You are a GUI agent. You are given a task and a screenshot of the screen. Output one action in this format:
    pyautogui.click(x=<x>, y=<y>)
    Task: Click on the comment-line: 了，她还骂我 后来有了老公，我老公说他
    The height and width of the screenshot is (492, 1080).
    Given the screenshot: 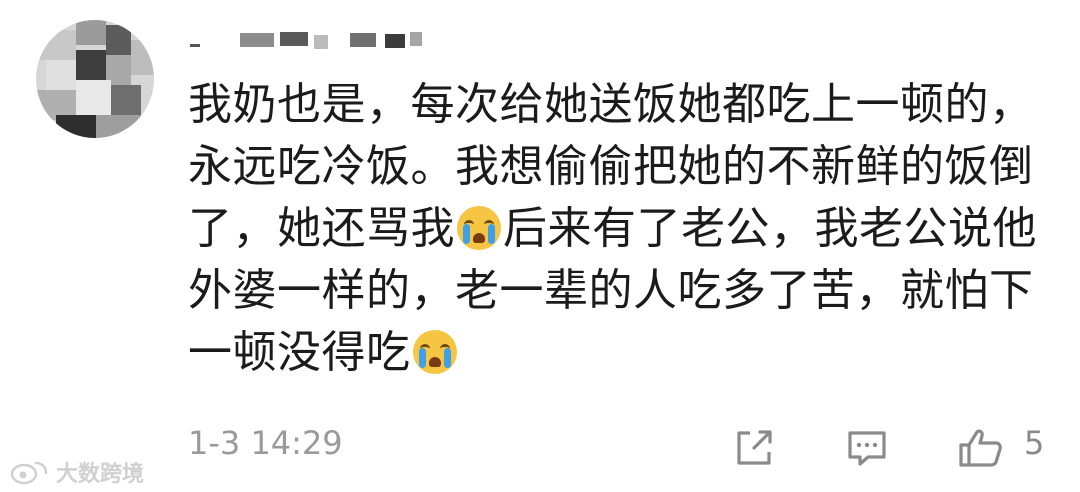 What is the action you would take?
    pyautogui.click(x=618, y=229)
    